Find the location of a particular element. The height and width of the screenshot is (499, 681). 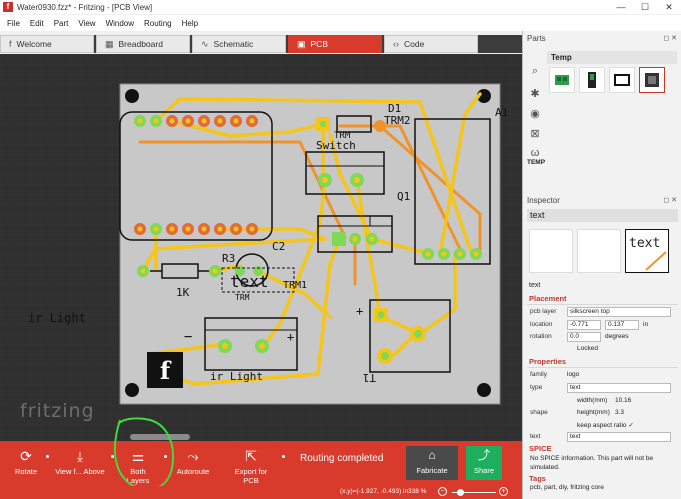

zoom-out-icon: − is located at coordinates (442, 491).